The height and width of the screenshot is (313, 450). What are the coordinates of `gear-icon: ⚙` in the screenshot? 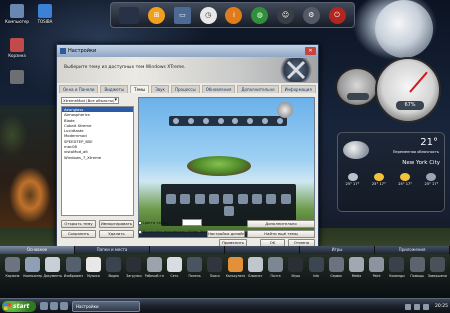 It's located at (311, 15).